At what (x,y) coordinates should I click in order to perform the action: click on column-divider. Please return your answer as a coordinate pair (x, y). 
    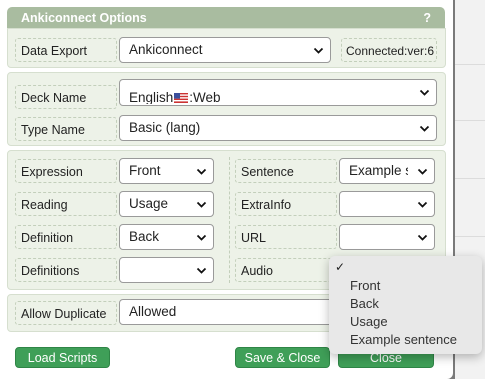
    Looking at the image, I should click on (229, 220).